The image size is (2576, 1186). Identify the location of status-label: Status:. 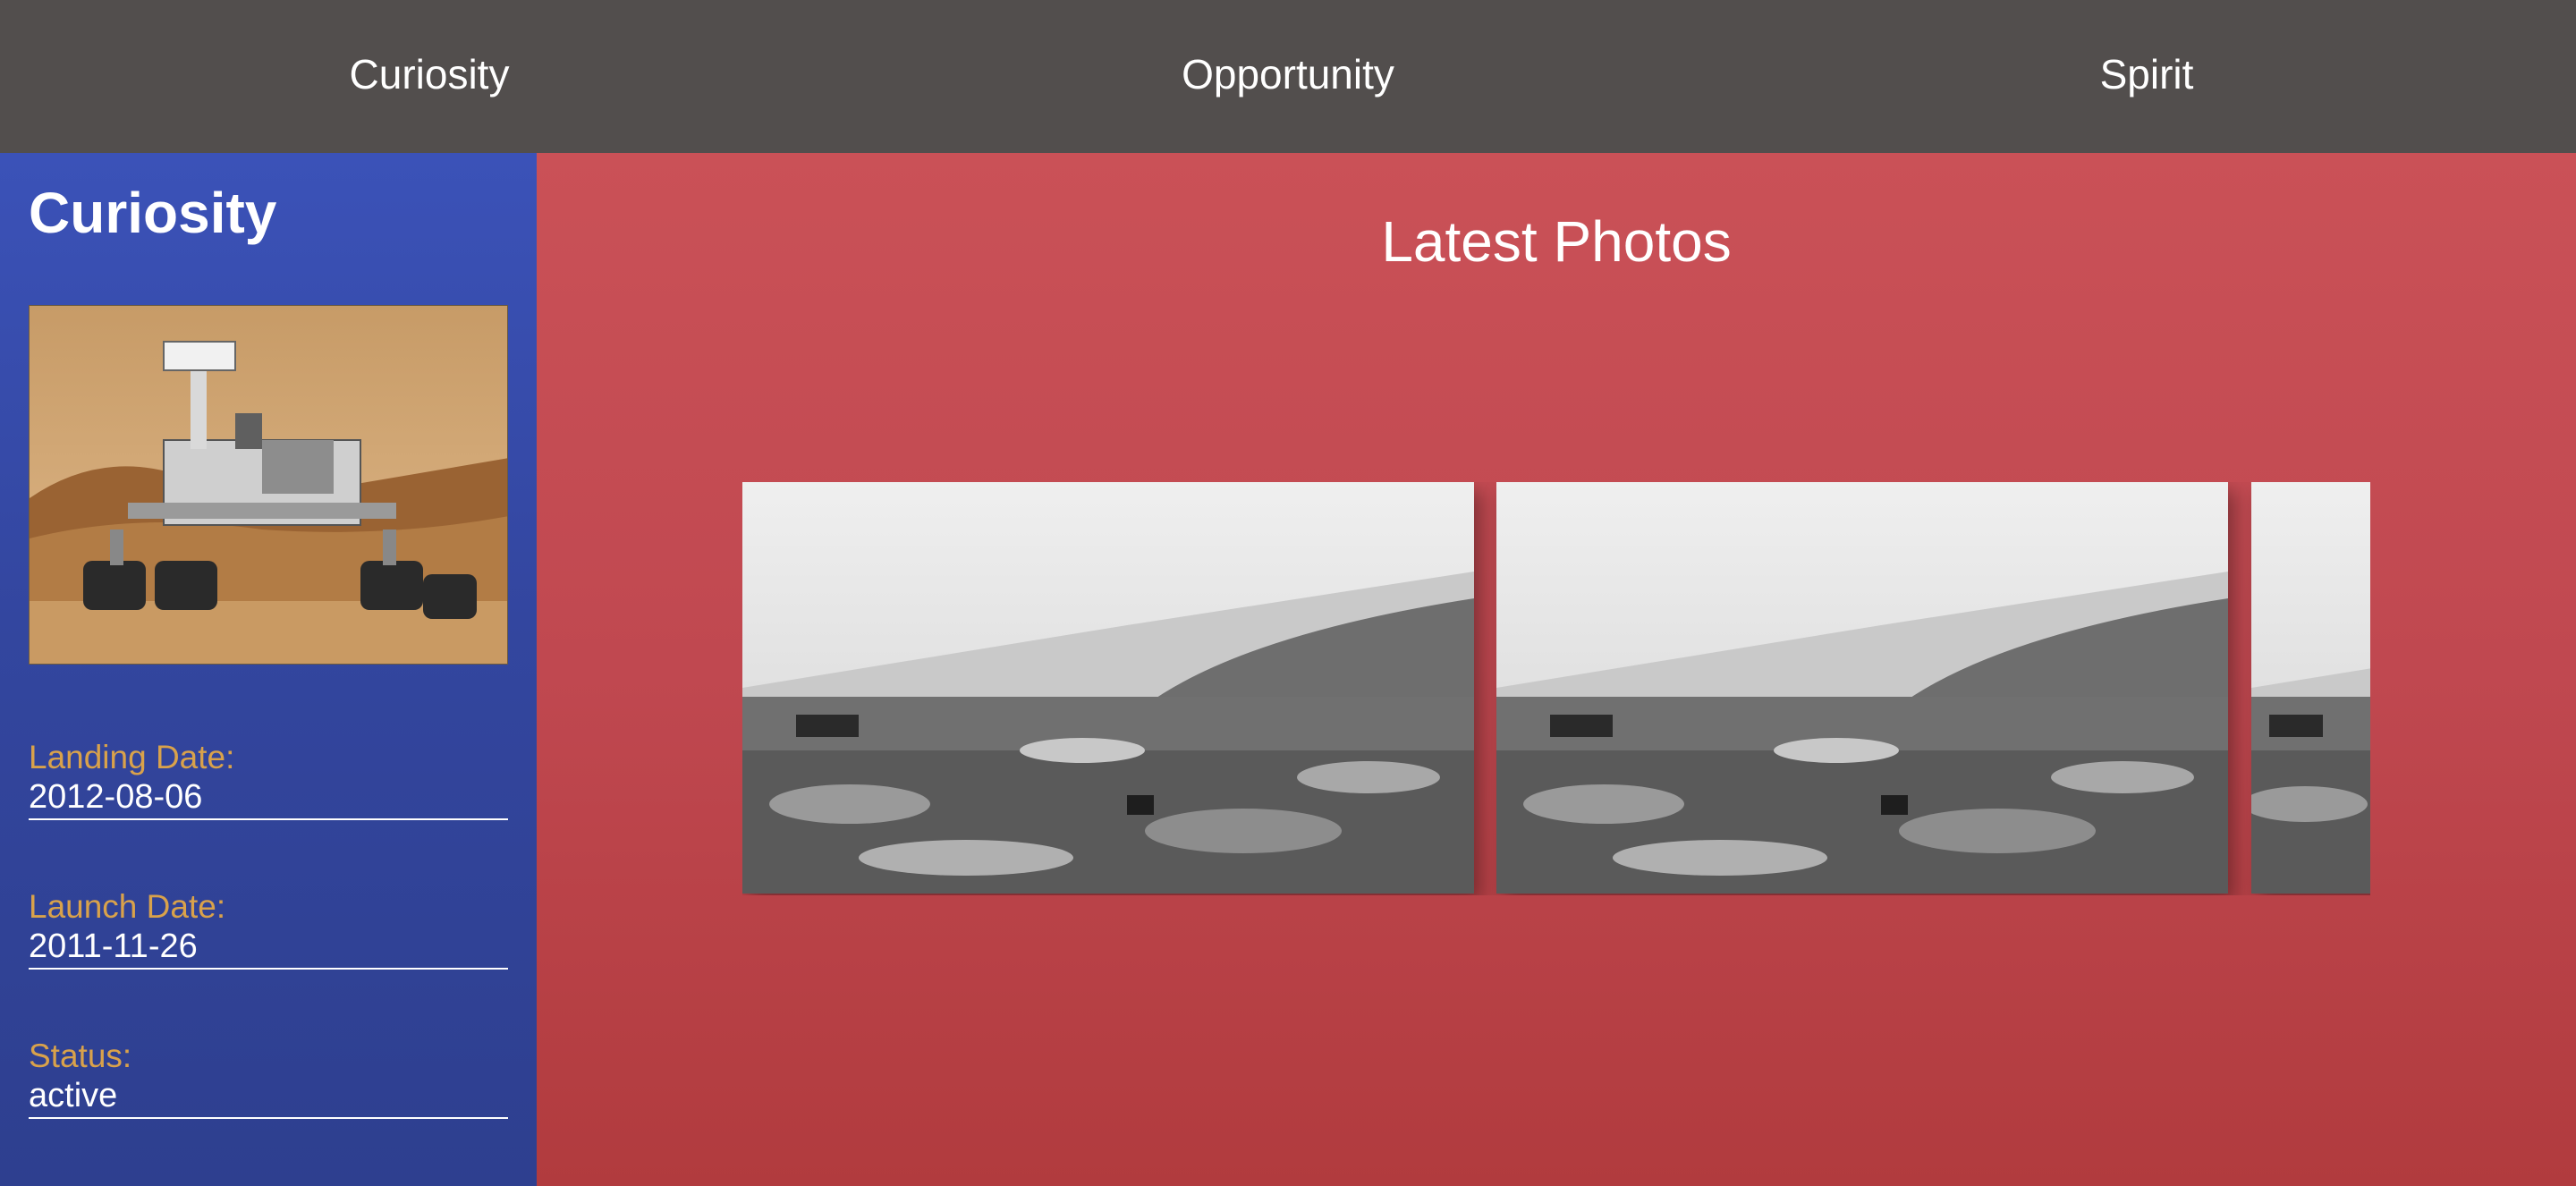
(80, 1056).